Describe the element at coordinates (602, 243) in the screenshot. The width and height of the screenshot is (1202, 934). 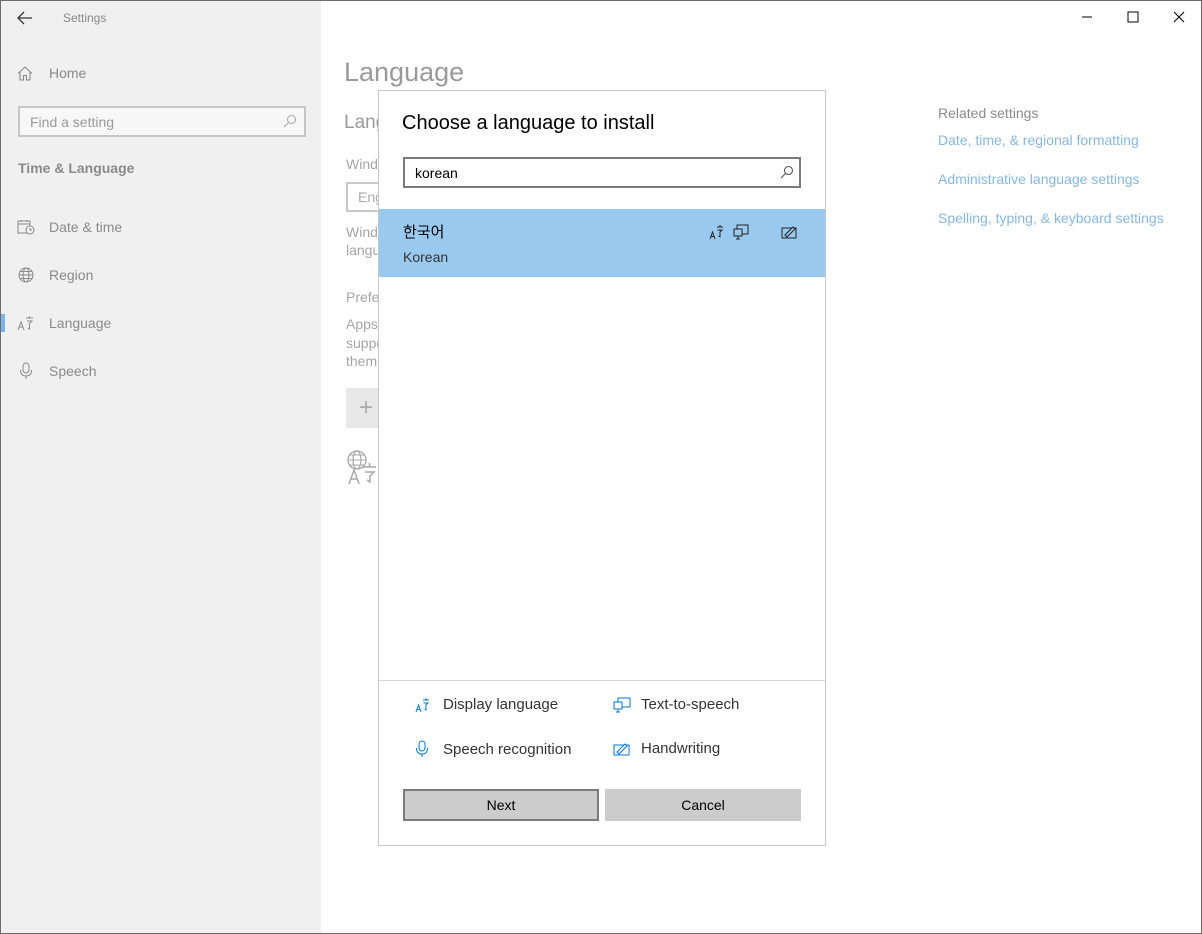
I see `language-result-korean: 한국어 Korean` at that location.